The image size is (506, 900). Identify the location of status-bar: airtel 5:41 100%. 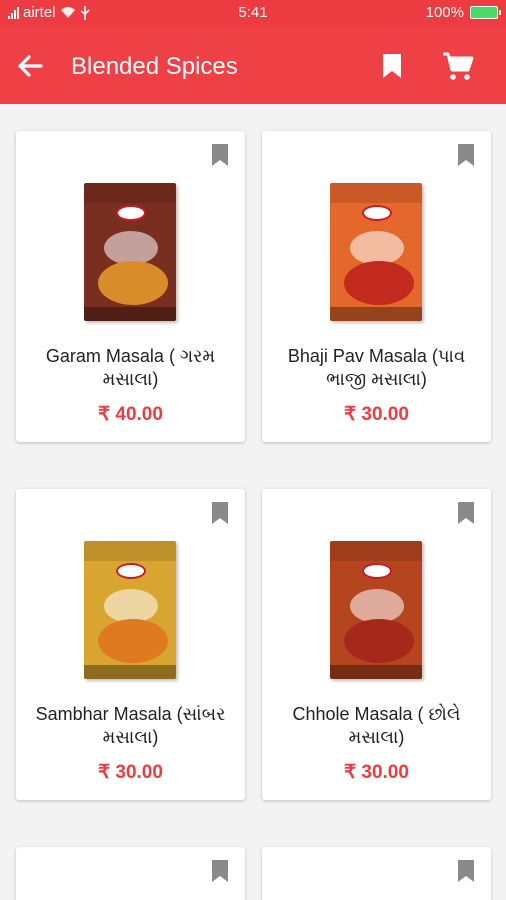
(253, 13).